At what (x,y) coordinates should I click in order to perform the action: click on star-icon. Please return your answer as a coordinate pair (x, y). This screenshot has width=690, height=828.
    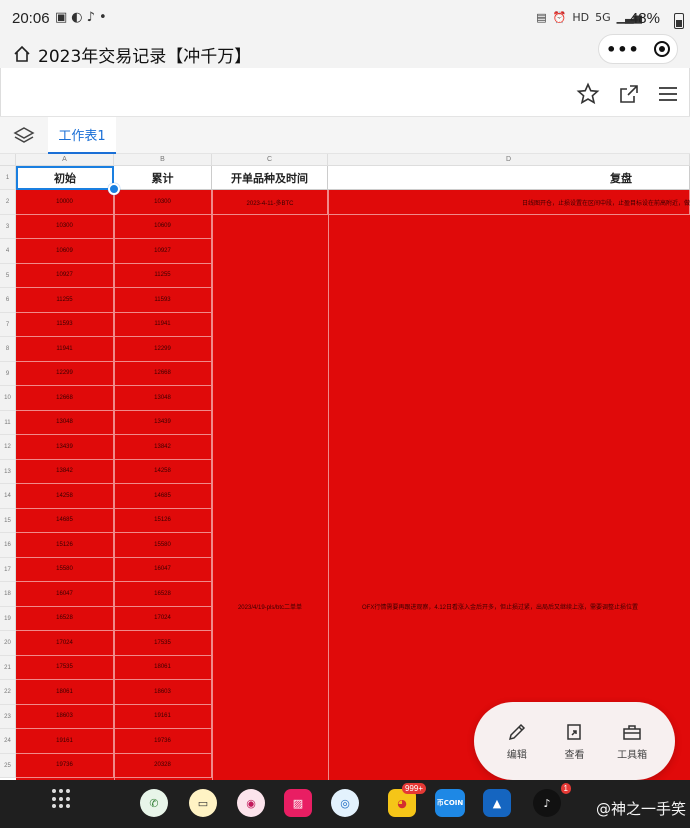
    Looking at the image, I should click on (588, 94).